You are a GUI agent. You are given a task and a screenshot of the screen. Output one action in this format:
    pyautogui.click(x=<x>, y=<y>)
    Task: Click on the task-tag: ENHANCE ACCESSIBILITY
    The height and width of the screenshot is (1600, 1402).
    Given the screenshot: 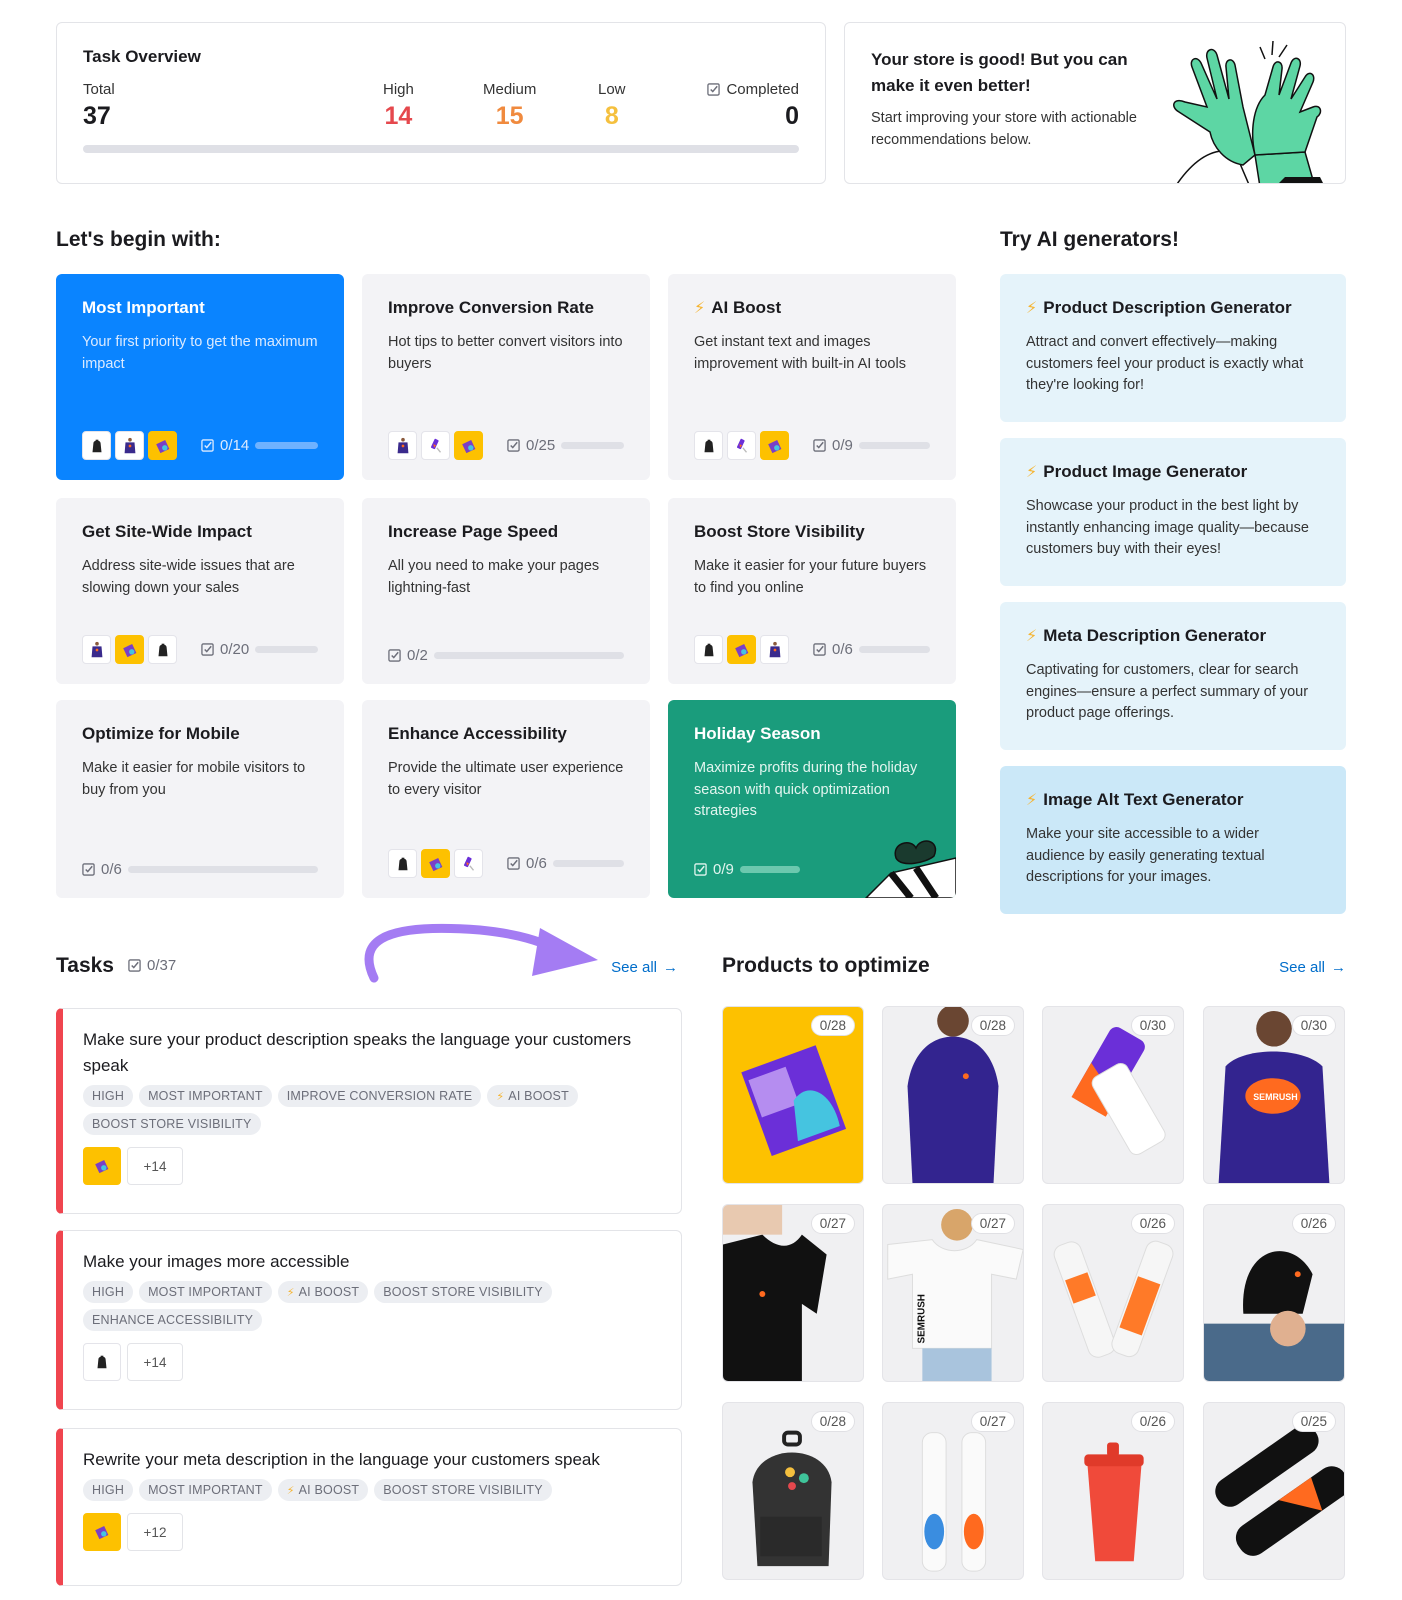 What is the action you would take?
    pyautogui.click(x=173, y=1320)
    